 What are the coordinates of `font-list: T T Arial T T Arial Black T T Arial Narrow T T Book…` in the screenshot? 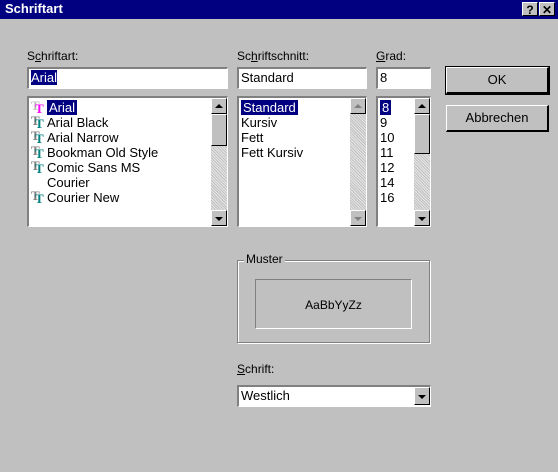 It's located at (127, 161).